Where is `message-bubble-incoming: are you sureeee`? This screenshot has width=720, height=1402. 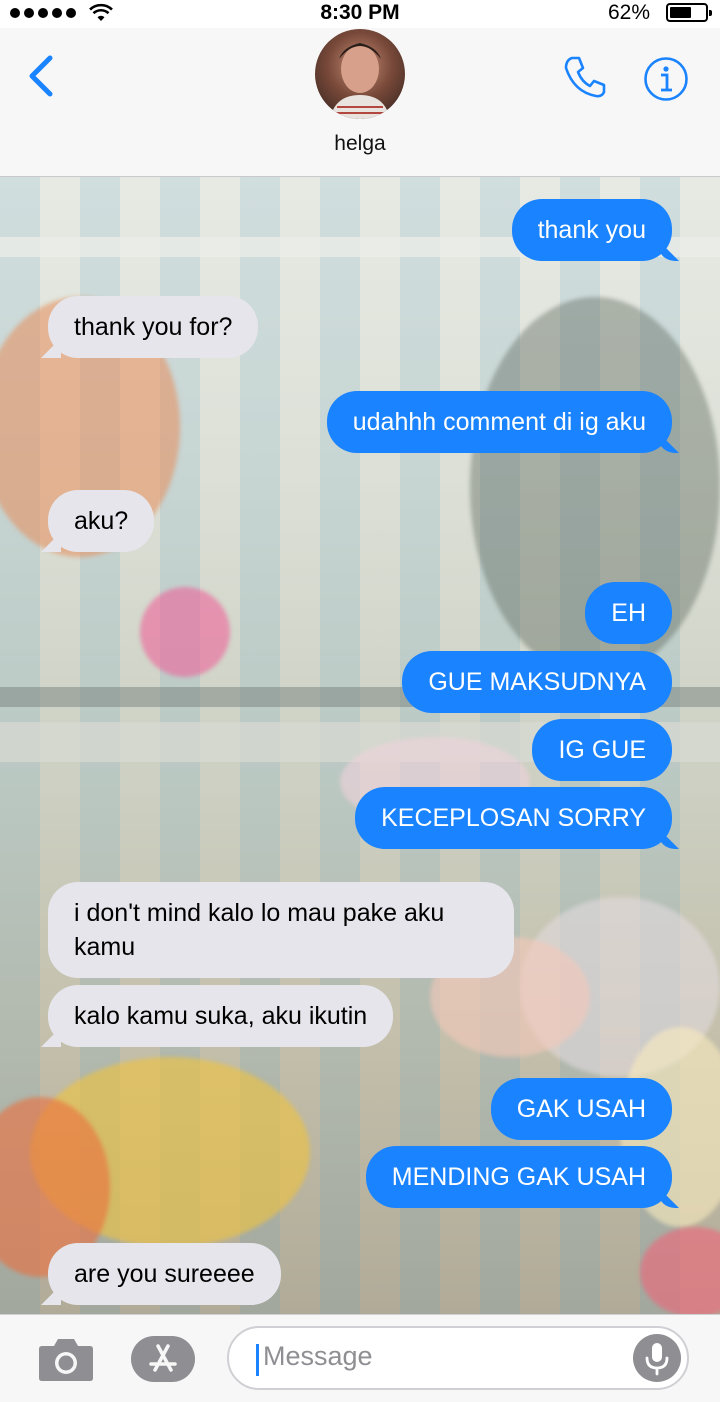 message-bubble-incoming: are you sureeee is located at coordinates (164, 1274).